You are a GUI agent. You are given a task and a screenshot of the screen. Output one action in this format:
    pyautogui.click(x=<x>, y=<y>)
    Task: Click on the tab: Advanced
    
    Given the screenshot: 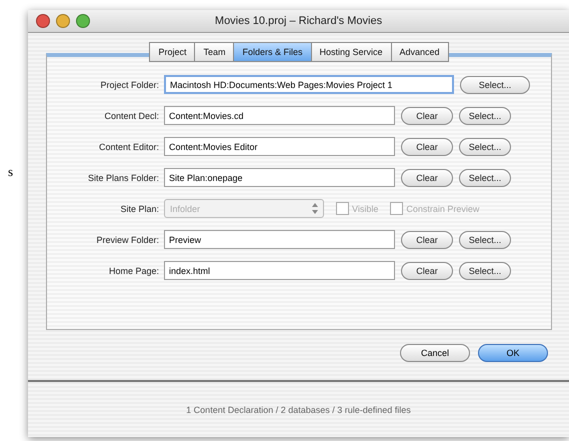 What is the action you would take?
    pyautogui.click(x=420, y=52)
    